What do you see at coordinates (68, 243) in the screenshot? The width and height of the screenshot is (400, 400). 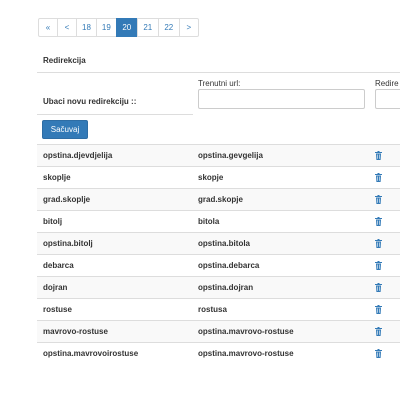 I see `source-url-cell: opstina.bitolj` at bounding box center [68, 243].